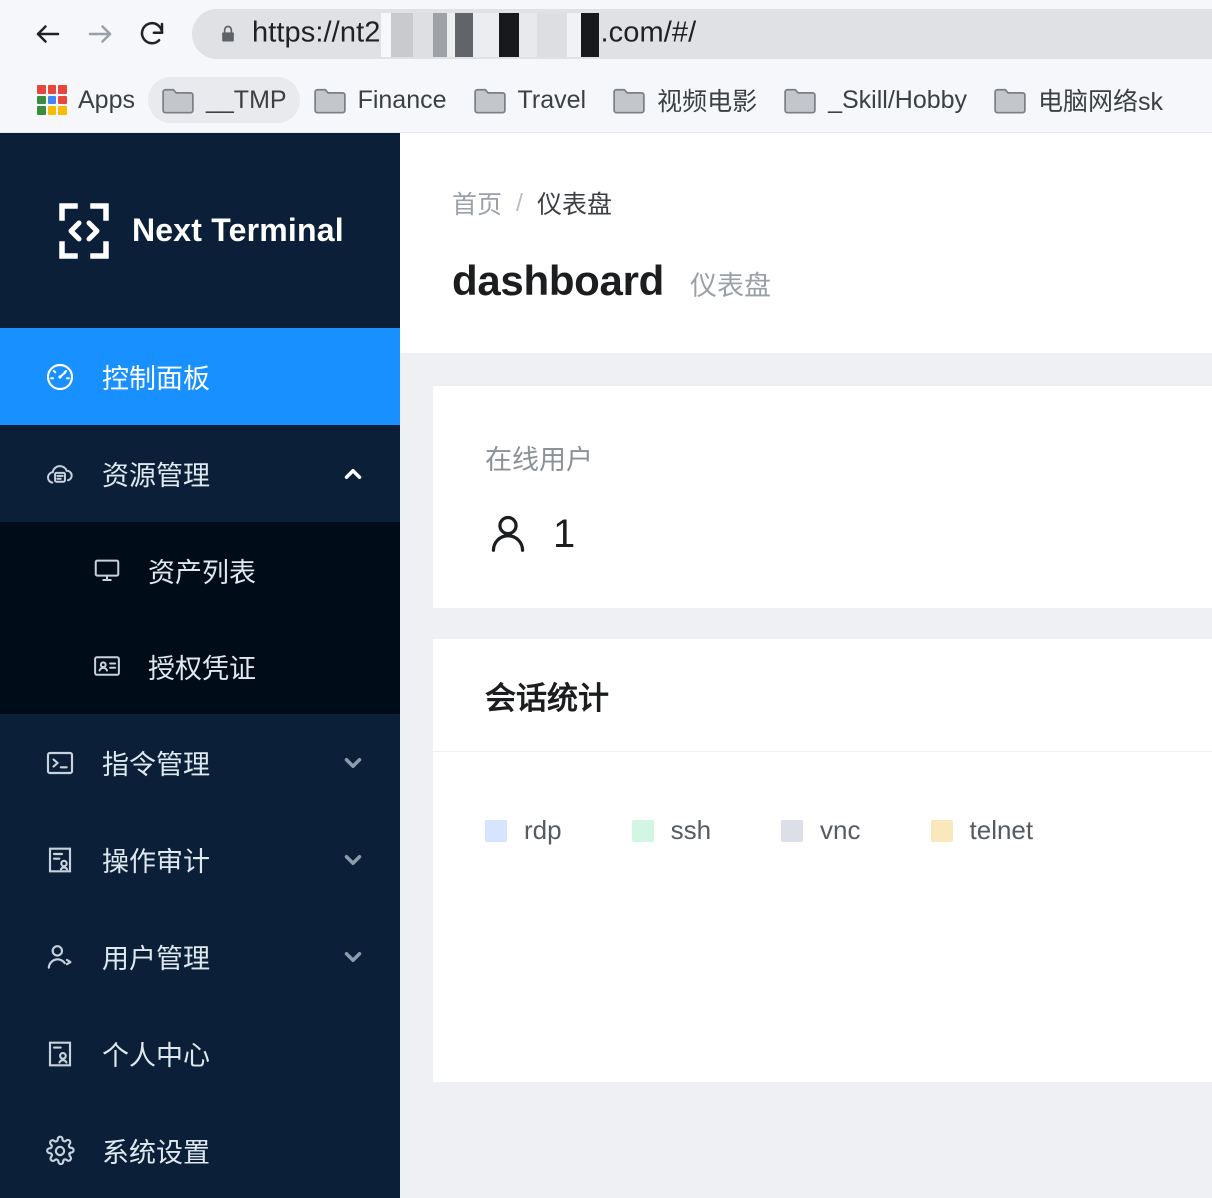 Image resolution: width=1212 pixels, height=1198 pixels. Describe the element at coordinates (156, 476) in the screenshot. I see `sidebar-item-label: 资源管理` at that location.